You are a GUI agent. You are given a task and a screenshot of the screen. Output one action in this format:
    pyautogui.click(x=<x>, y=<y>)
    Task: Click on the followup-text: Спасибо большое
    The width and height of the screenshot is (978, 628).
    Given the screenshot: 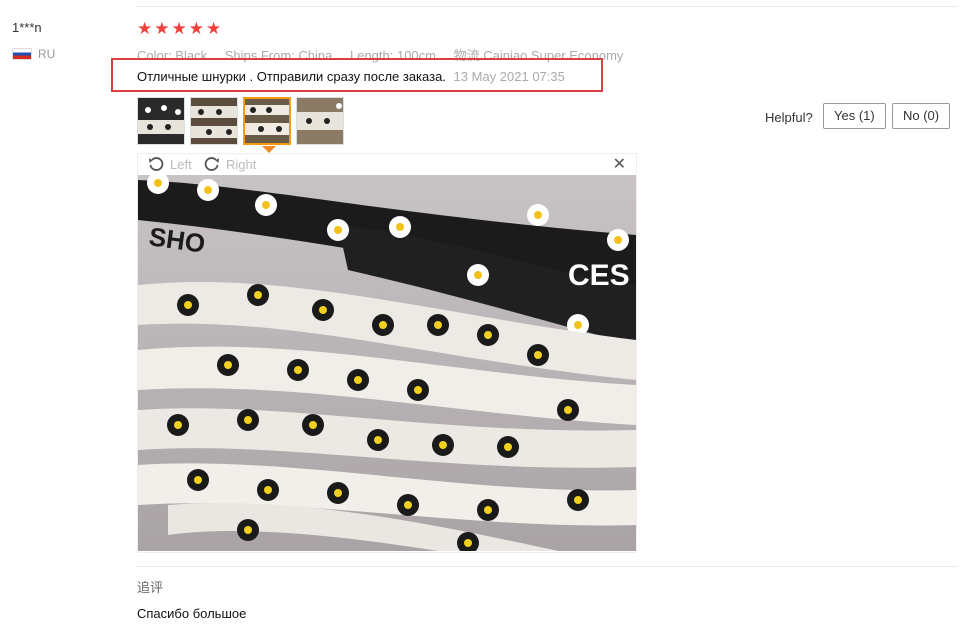 What is the action you would take?
    pyautogui.click(x=192, y=613)
    